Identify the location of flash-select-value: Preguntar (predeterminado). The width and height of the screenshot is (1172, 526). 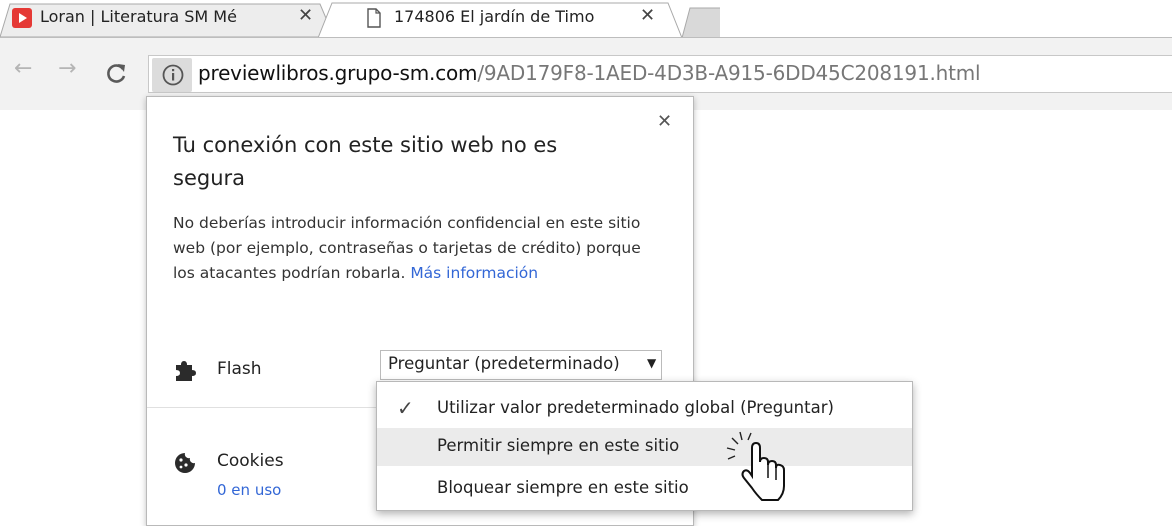
(504, 363).